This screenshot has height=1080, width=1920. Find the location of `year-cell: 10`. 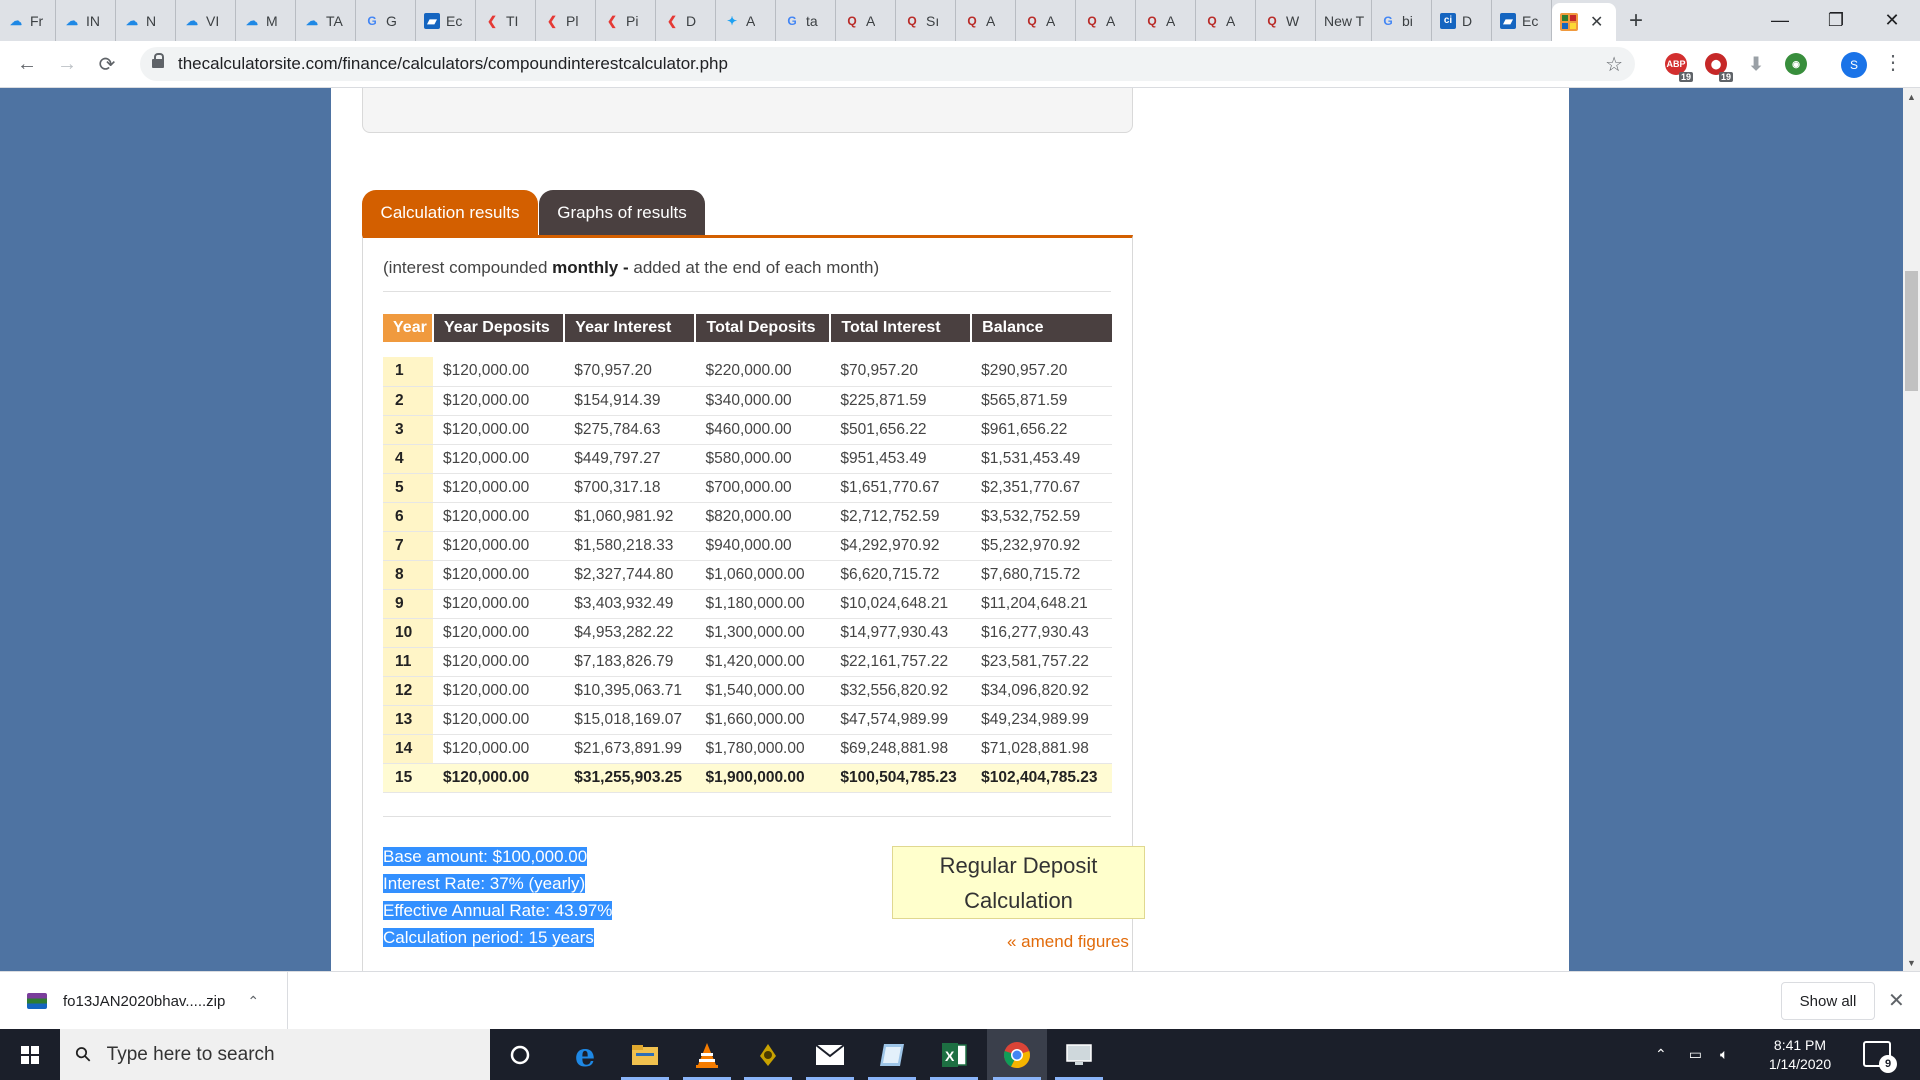

year-cell: 10 is located at coordinates (408, 633).